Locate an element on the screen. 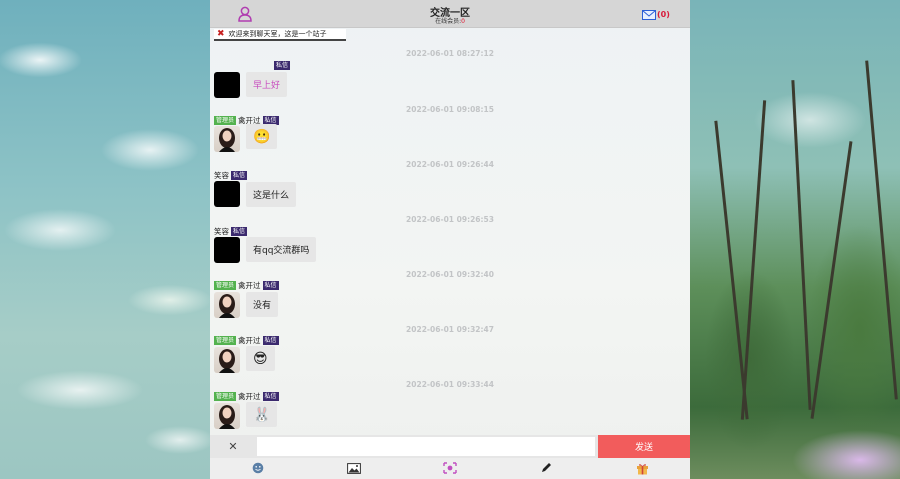 The width and height of the screenshot is (900, 479). online-count: 0 is located at coordinates (463, 21).